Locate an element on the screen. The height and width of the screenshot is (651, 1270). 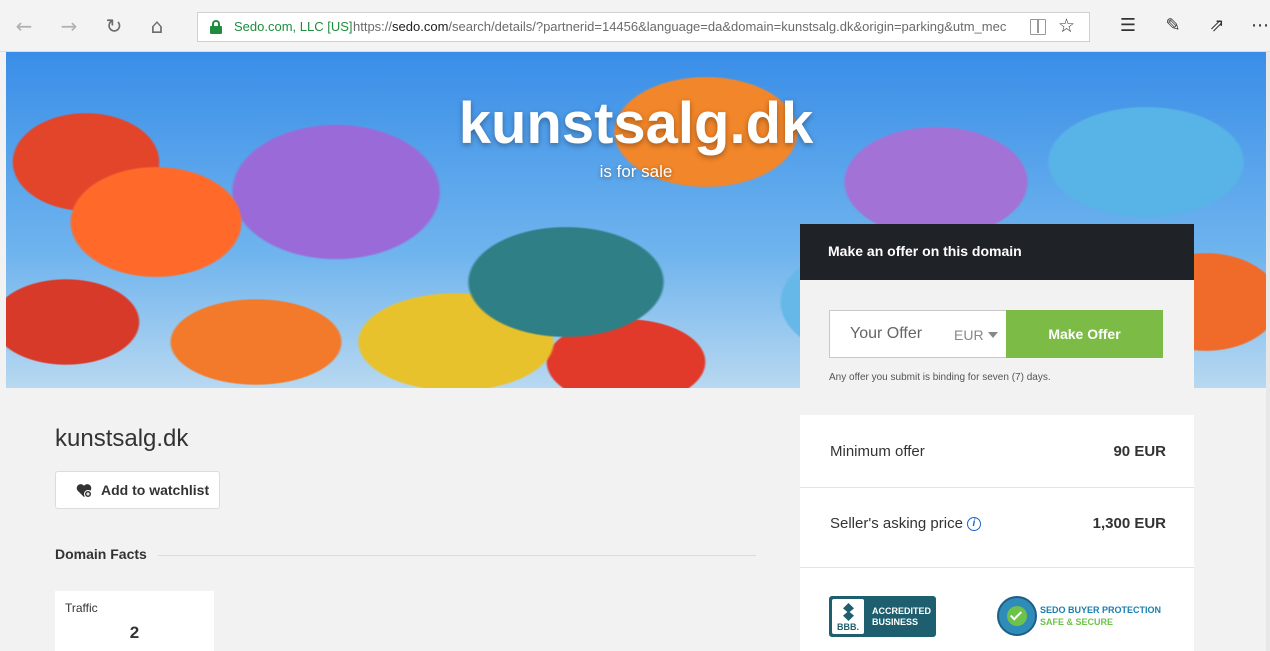
minimum-offer-value: 90 EUR is located at coordinates (1139, 451).